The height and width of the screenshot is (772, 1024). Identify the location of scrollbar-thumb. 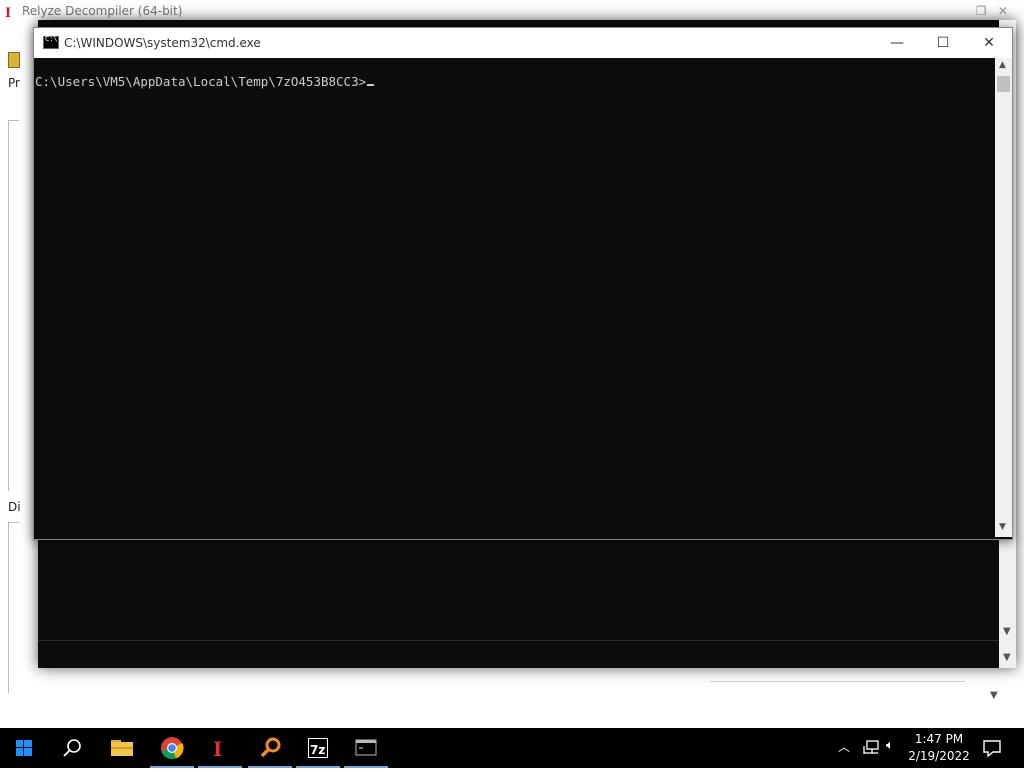
(1003, 84).